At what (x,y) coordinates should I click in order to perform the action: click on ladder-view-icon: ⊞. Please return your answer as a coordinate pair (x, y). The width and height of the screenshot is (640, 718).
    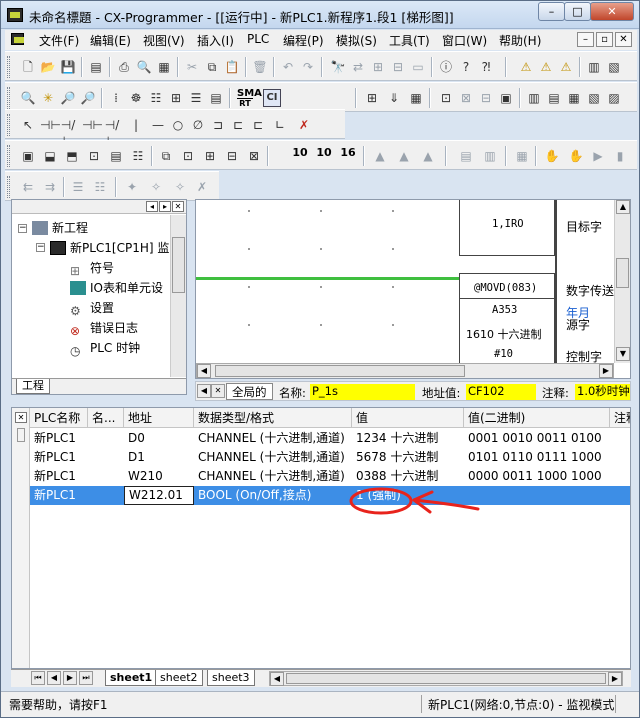
    Looking at the image, I should click on (176, 98).